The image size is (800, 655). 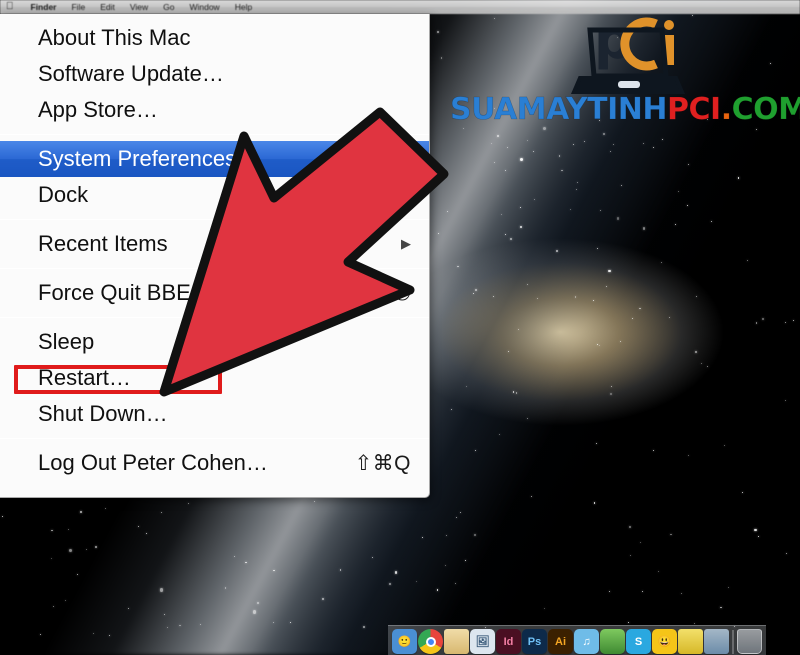 What do you see at coordinates (243, 7) in the screenshot?
I see `menubar-item-help: Help` at bounding box center [243, 7].